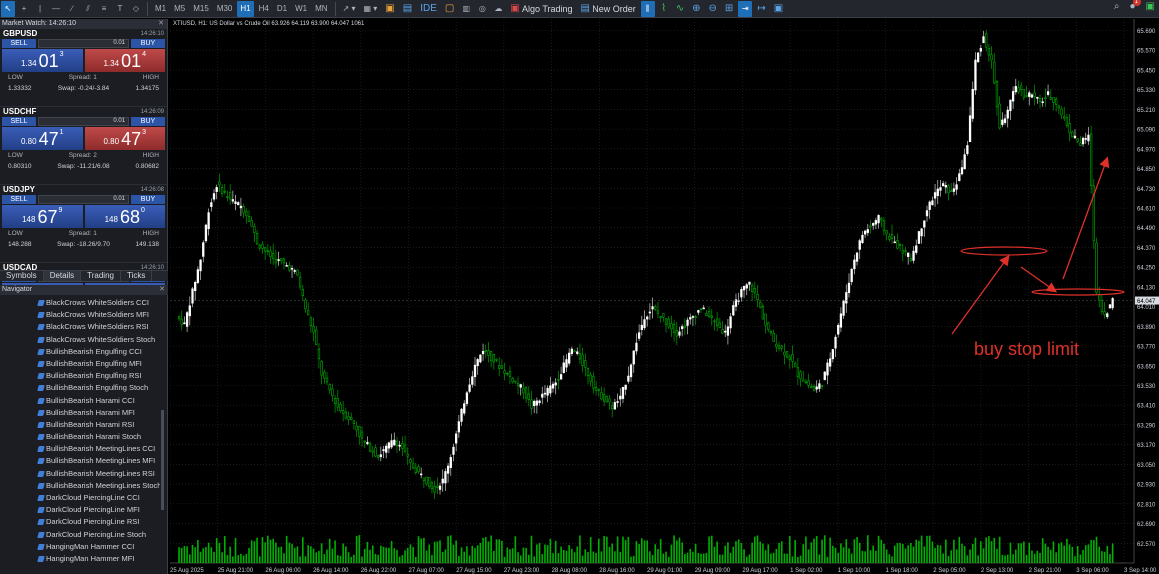 Image resolution: width=1159 pixels, height=574 pixels. Describe the element at coordinates (124, 60) in the screenshot. I see `ask-price-tile: 1.34 01 4` at that location.